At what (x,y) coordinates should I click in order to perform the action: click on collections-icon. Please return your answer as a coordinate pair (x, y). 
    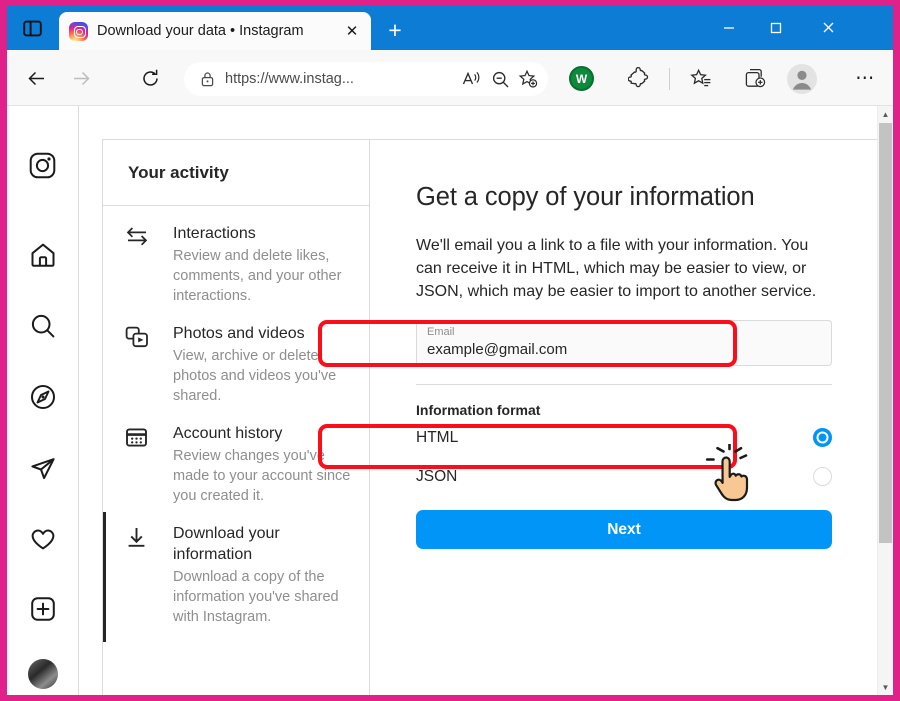
    Looking at the image, I should click on (755, 78).